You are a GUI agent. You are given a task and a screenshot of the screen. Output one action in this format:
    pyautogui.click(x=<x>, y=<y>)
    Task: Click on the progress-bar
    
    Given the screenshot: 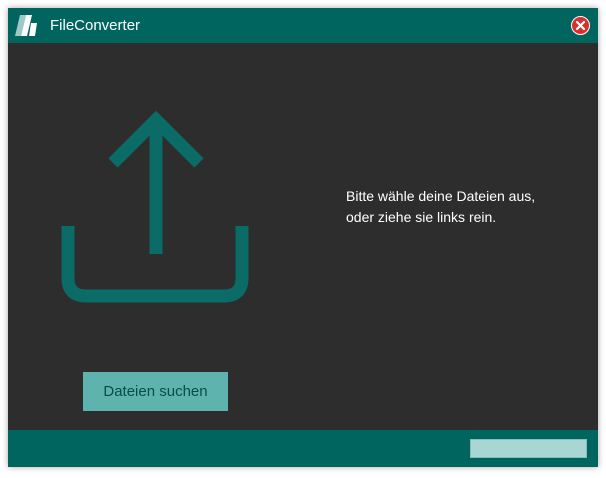 What is the action you would take?
    pyautogui.click(x=528, y=448)
    